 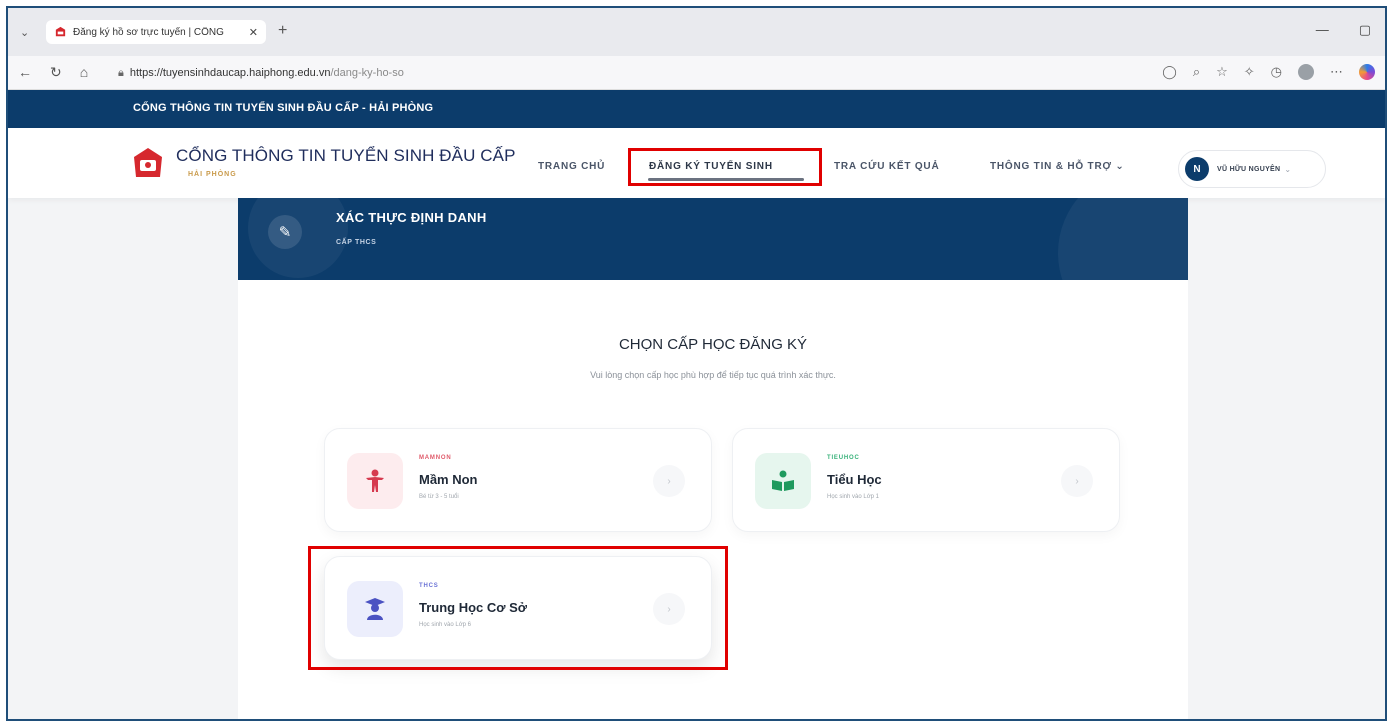 What do you see at coordinates (1288, 169) in the screenshot?
I see `chevron-down-icon: ⌄` at bounding box center [1288, 169].